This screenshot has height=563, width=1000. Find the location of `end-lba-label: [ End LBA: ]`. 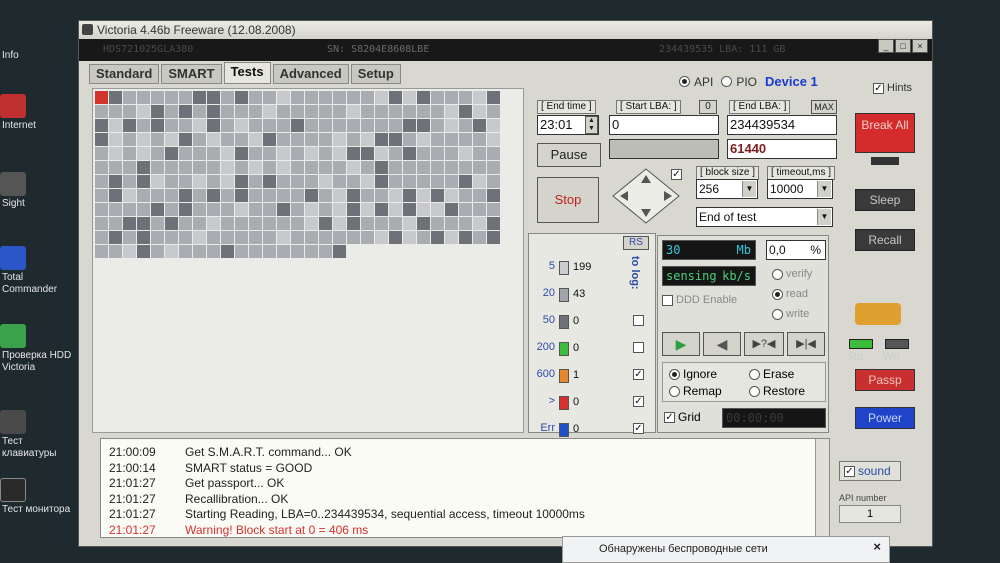

end-lba-label: [ End LBA: ] is located at coordinates (760, 107).